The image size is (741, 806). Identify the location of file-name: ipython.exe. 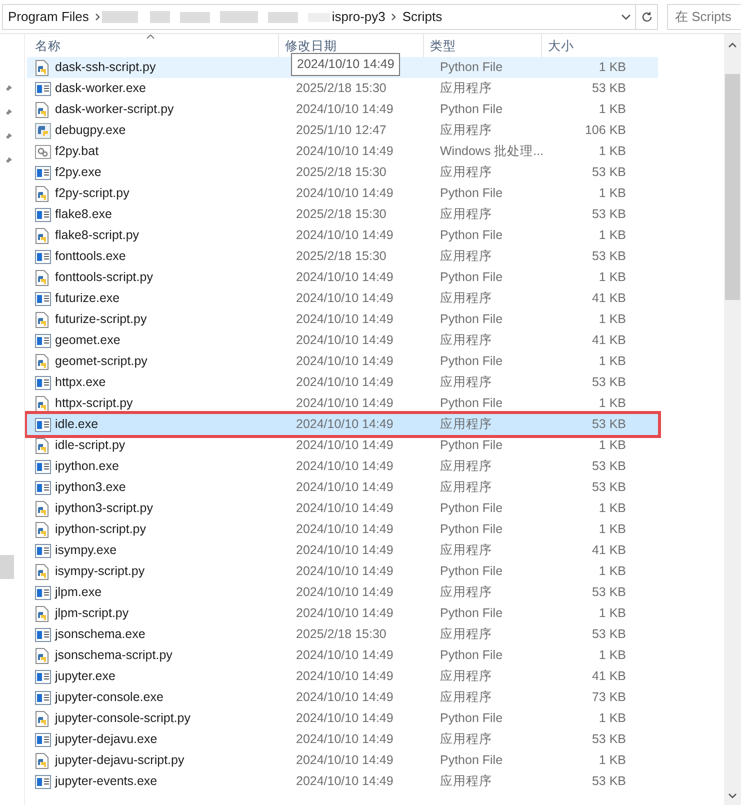
(87, 466).